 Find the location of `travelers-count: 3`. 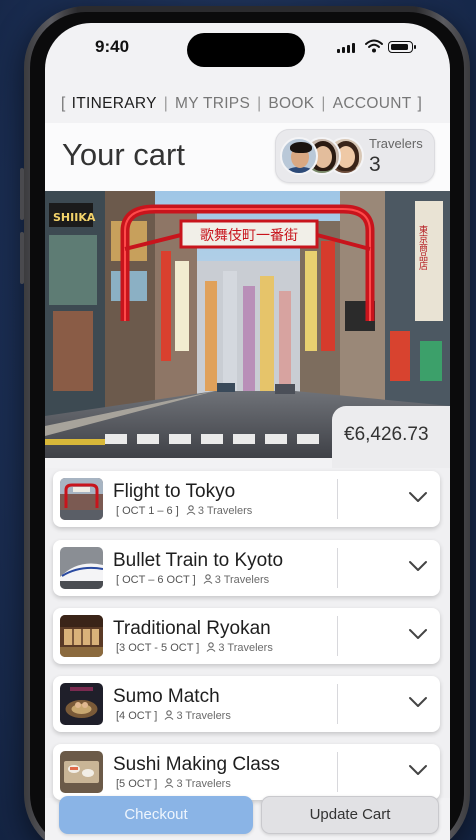

travelers-count: 3 is located at coordinates (375, 164).